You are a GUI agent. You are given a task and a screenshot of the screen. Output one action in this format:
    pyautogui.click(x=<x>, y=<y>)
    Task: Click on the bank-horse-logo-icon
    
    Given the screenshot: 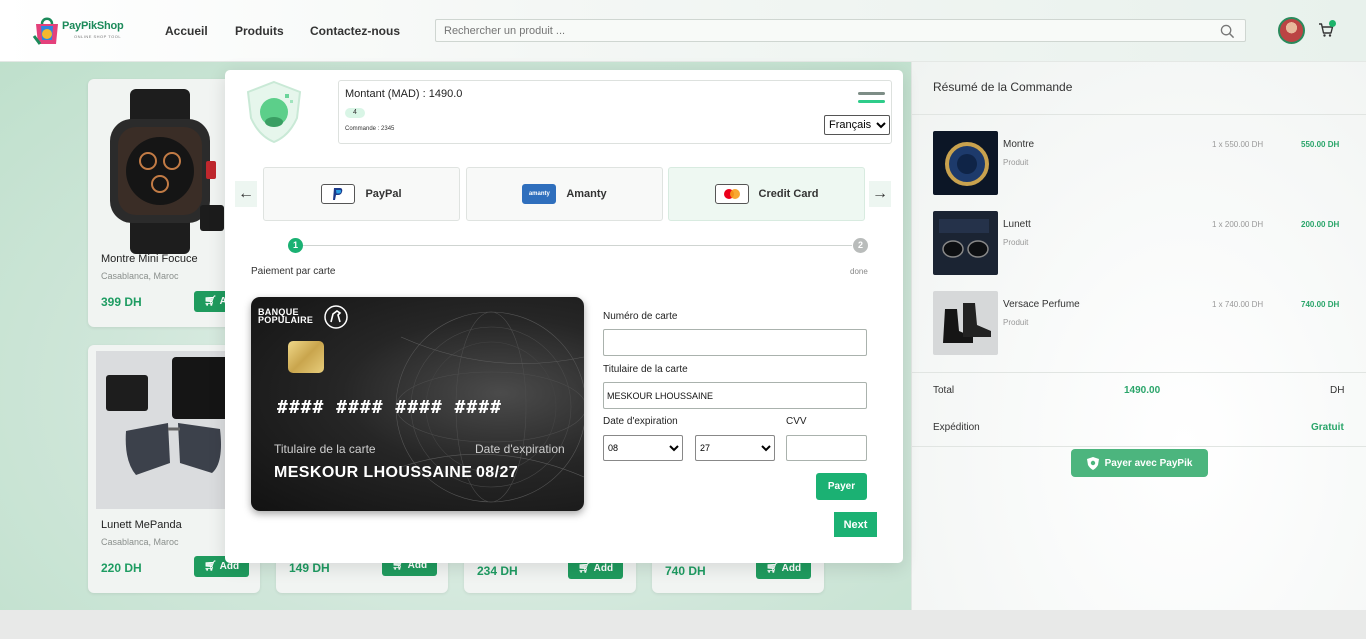 What is the action you would take?
    pyautogui.click(x=336, y=317)
    